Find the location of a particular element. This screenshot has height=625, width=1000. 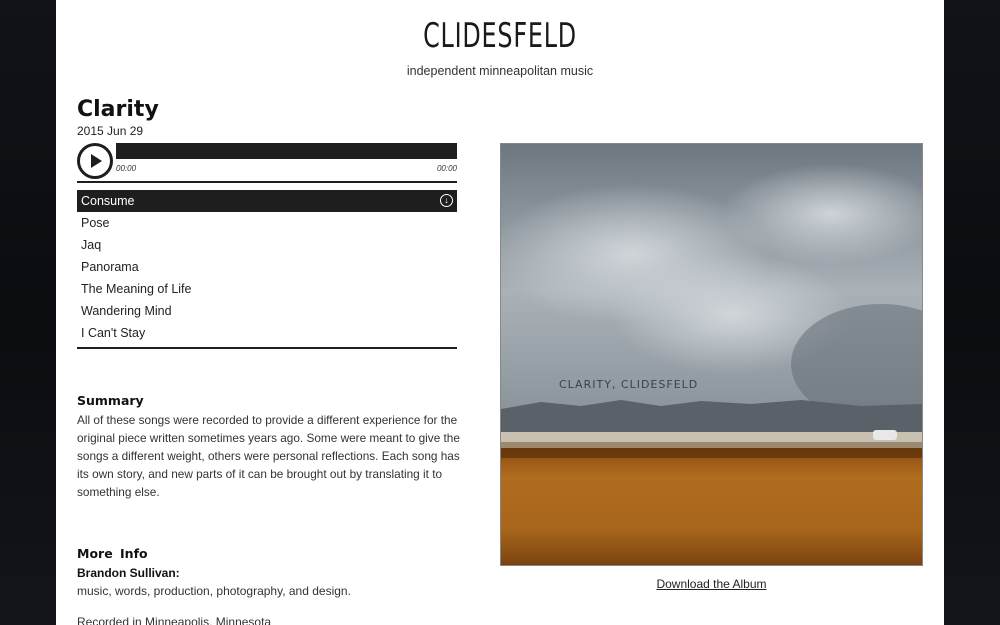

track-title: I Can't Stay is located at coordinates (113, 333).